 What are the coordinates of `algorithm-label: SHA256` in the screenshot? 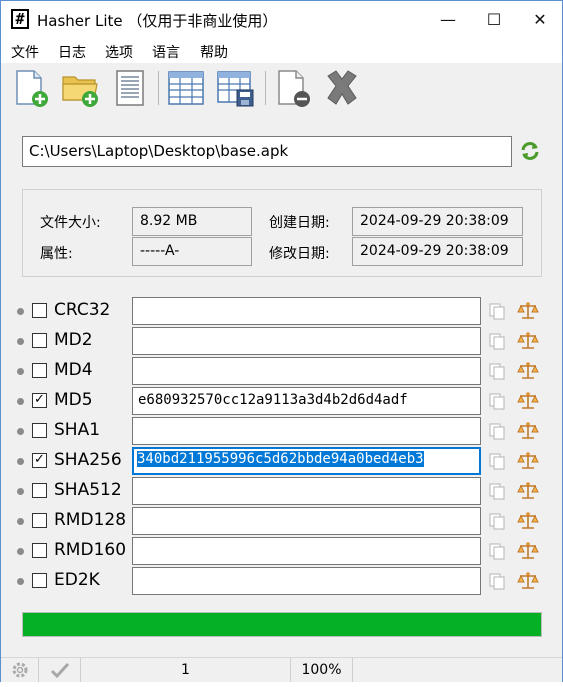 It's located at (88, 460).